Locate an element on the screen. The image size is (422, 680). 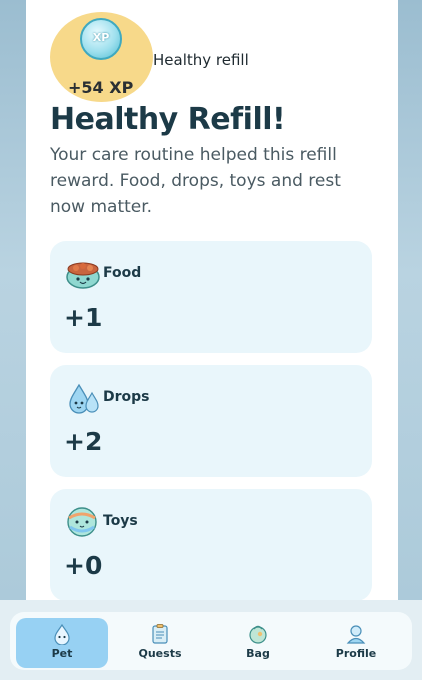
reward-card-food: Food +1 is located at coordinates (211, 297).